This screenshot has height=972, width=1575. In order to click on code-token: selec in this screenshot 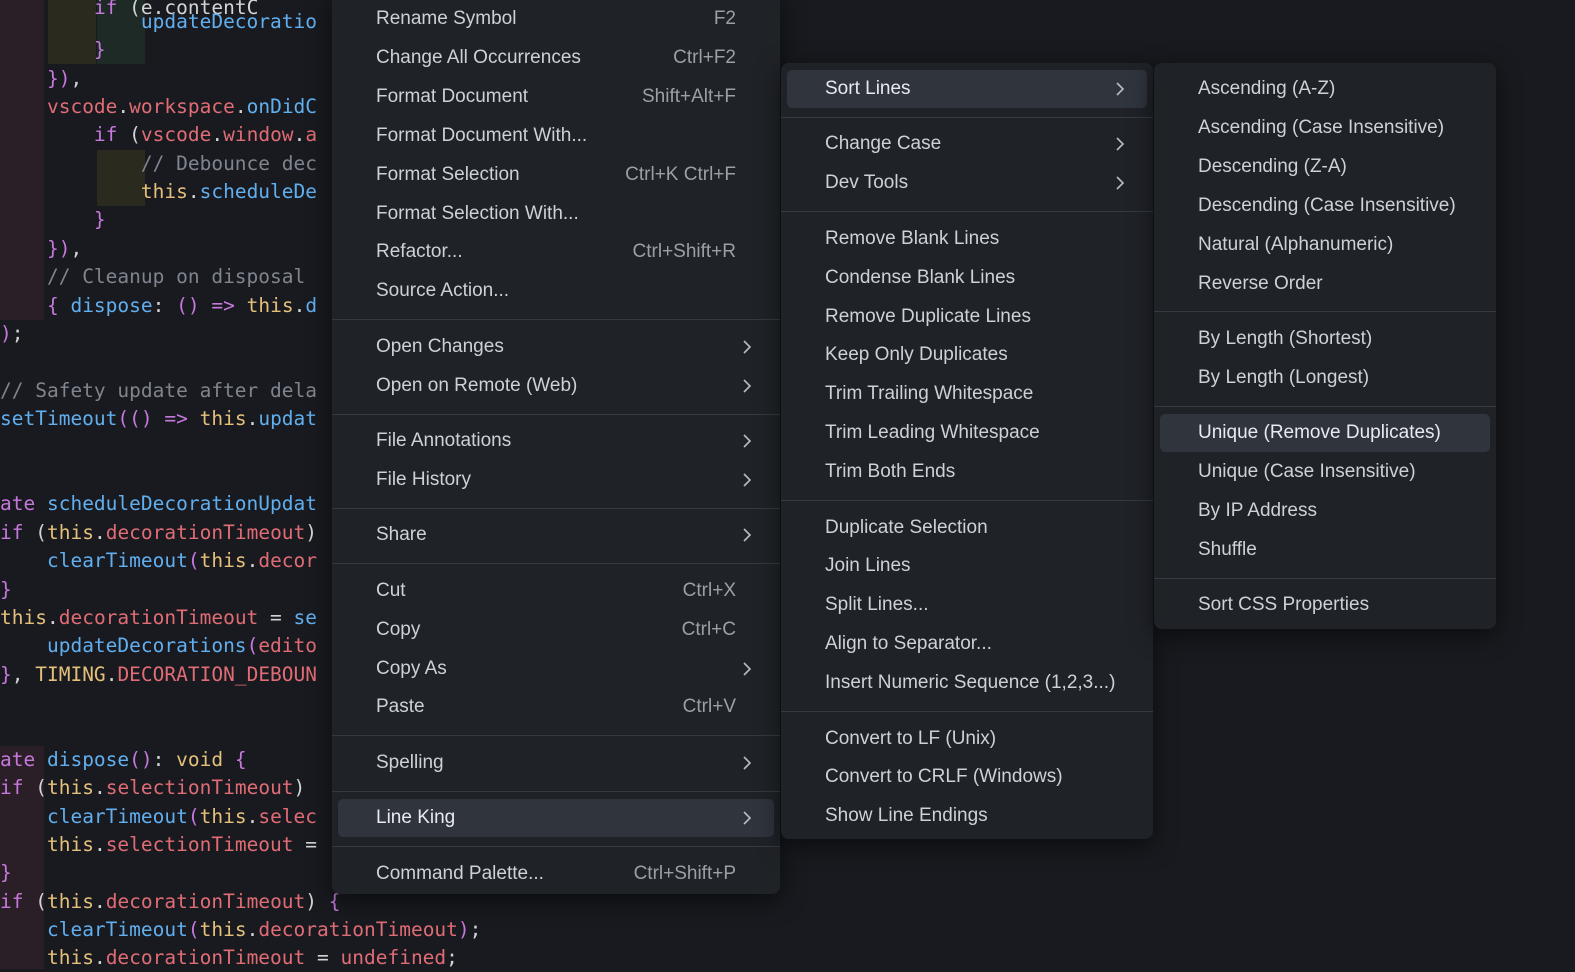, I will do `click(288, 816)`.